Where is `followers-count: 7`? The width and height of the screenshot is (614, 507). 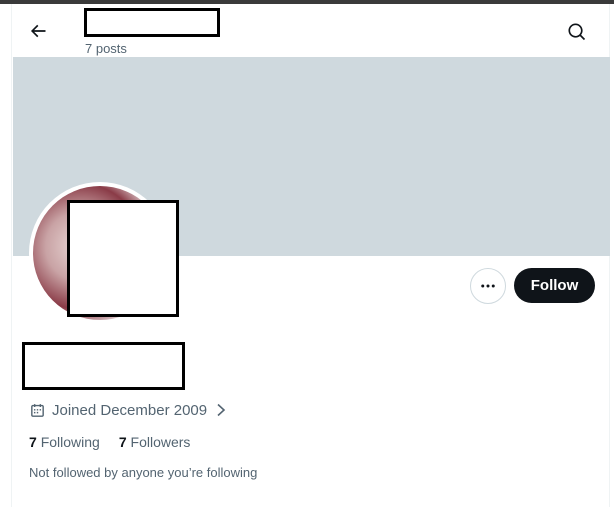
followers-count: 7 is located at coordinates (122, 442).